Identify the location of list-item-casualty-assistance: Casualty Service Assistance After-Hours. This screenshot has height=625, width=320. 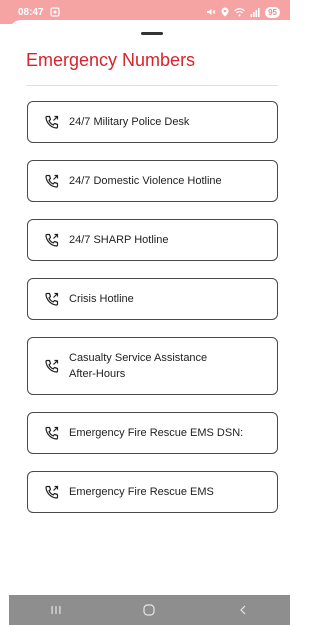
(152, 366).